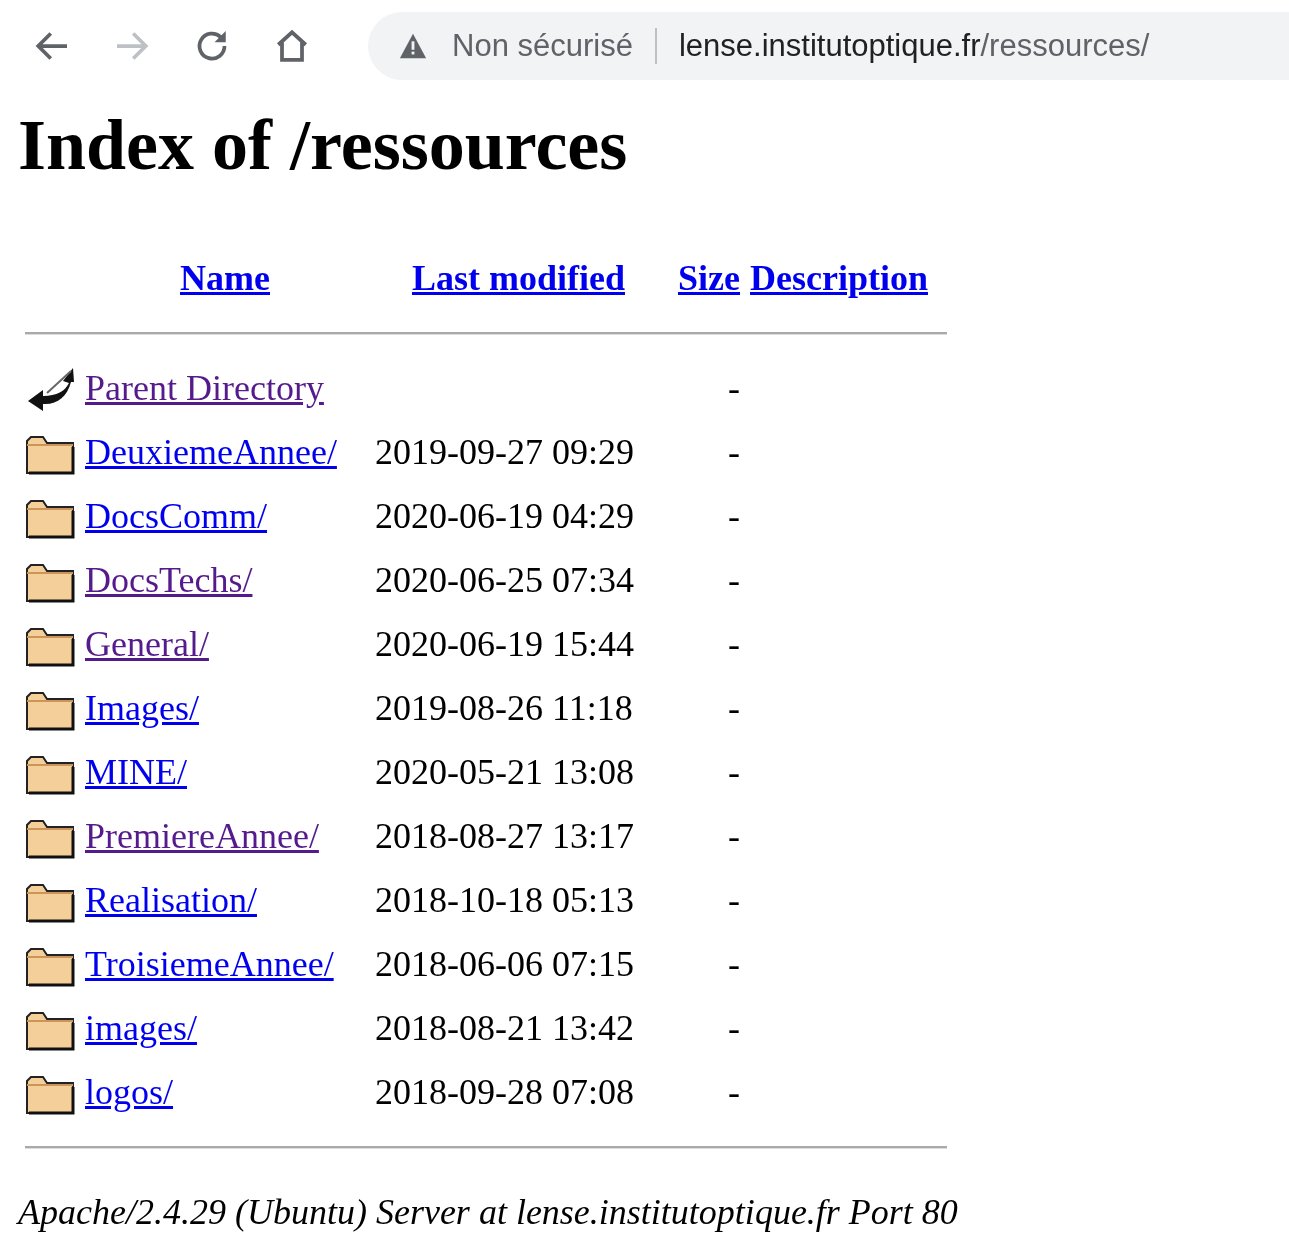 The height and width of the screenshot is (1256, 1289). Describe the element at coordinates (504, 516) in the screenshot. I see `modified-date: 2020-06-19 04:29` at that location.